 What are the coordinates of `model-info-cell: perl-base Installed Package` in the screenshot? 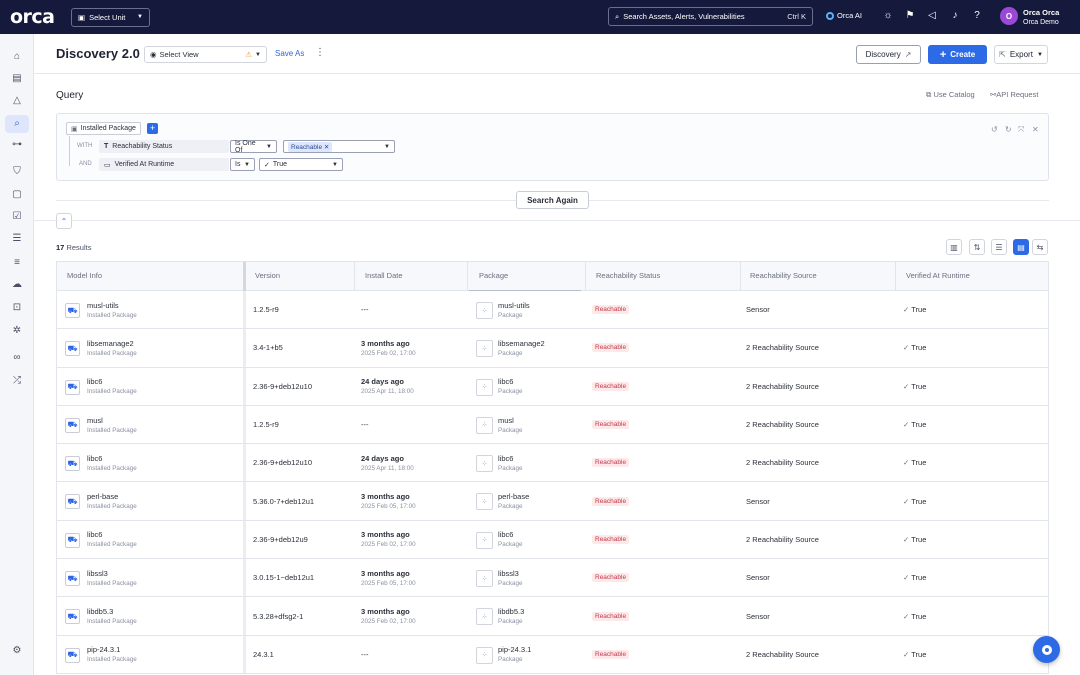 It's located at (112, 500).